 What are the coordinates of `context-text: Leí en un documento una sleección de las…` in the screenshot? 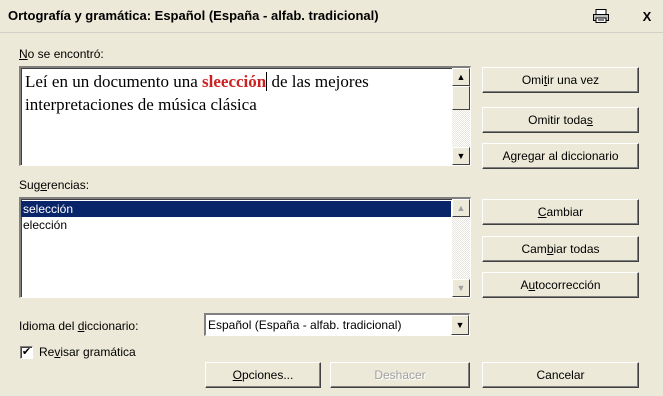 It's located at (197, 93).